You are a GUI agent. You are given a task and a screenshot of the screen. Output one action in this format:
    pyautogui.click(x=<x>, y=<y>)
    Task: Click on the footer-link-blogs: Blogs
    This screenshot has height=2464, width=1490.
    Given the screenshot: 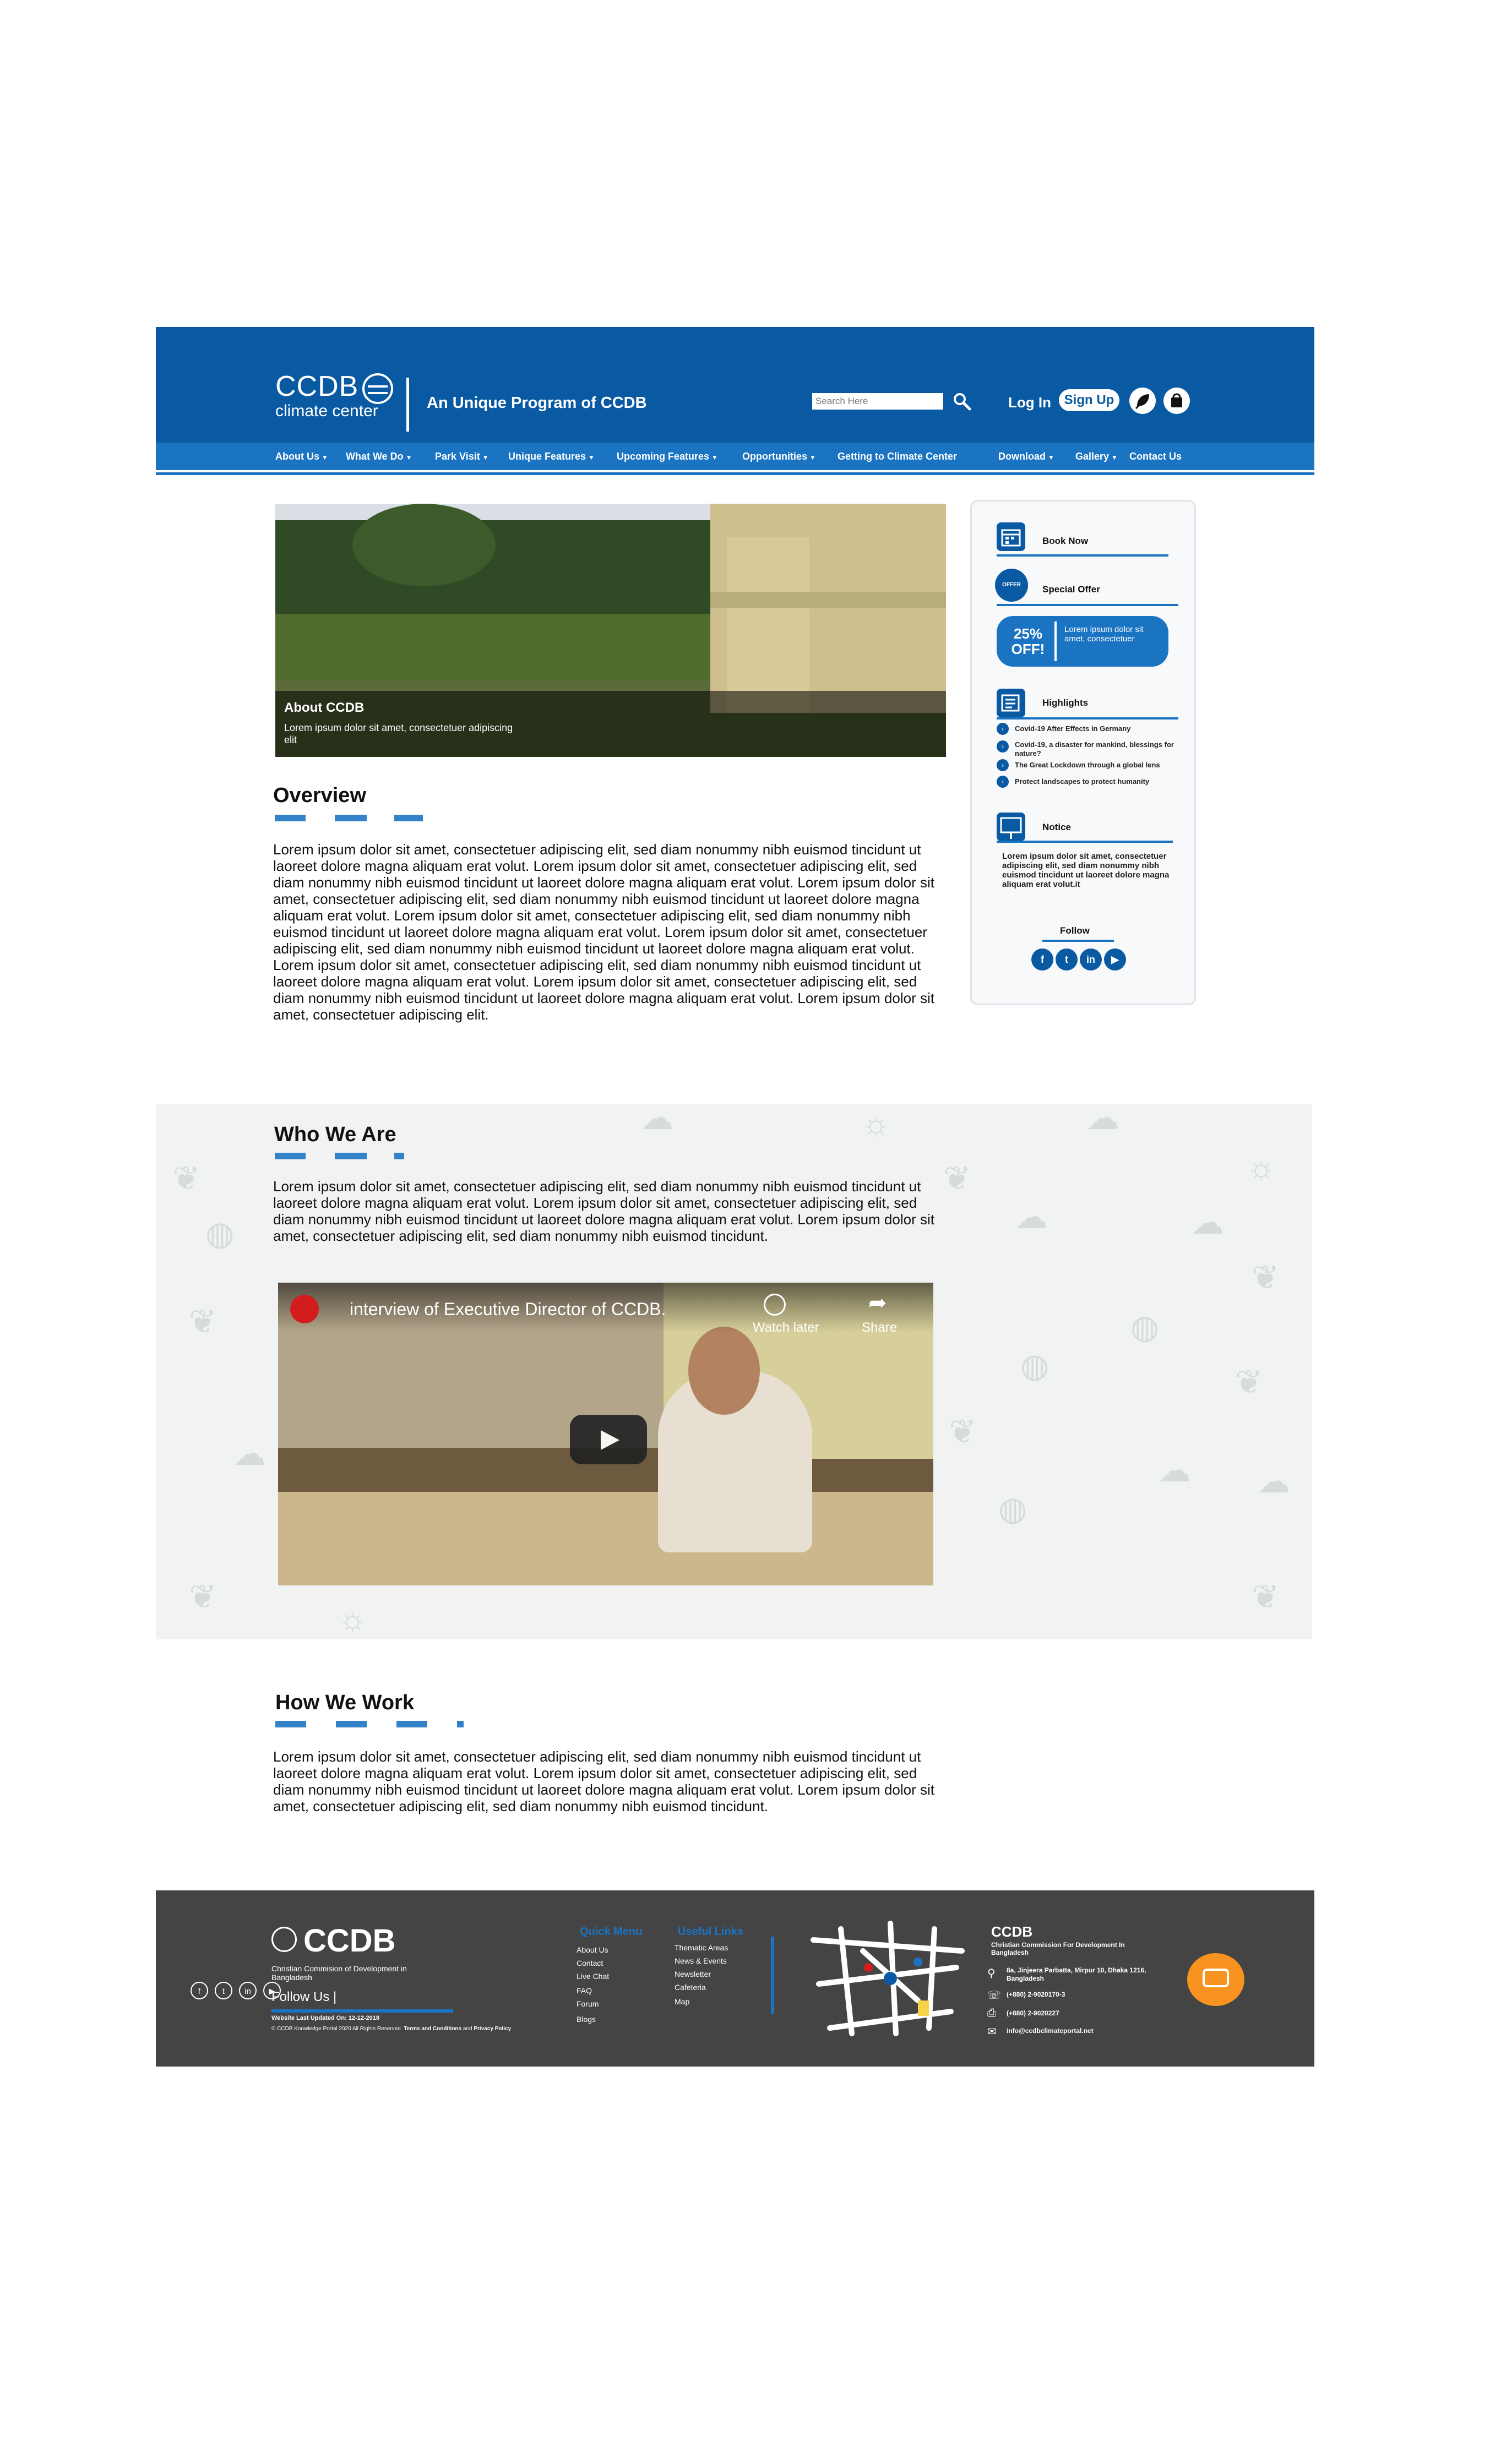 What is the action you would take?
    pyautogui.click(x=586, y=2019)
    